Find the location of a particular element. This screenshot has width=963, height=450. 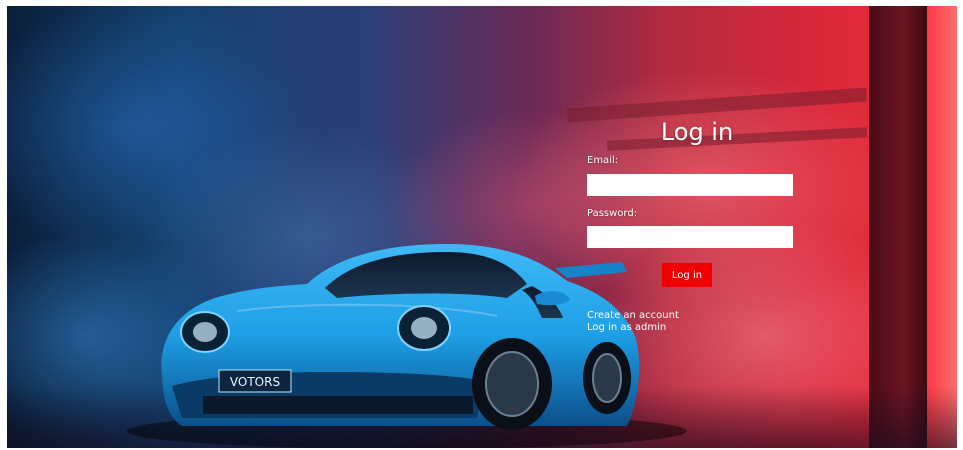

car-headlight-left-bulb is located at coordinates (205, 332).